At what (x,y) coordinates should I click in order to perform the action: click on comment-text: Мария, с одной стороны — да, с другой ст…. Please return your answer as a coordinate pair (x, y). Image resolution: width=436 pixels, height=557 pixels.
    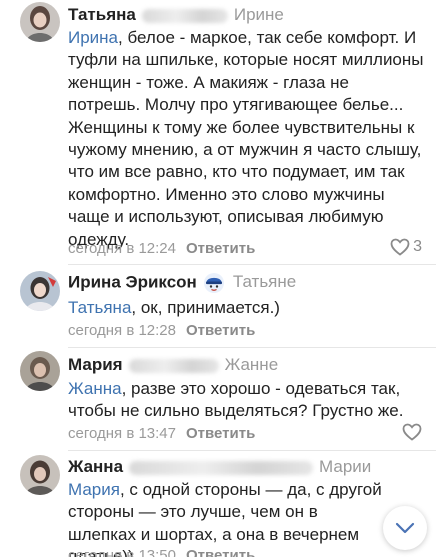
    Looking at the image, I should click on (229, 518).